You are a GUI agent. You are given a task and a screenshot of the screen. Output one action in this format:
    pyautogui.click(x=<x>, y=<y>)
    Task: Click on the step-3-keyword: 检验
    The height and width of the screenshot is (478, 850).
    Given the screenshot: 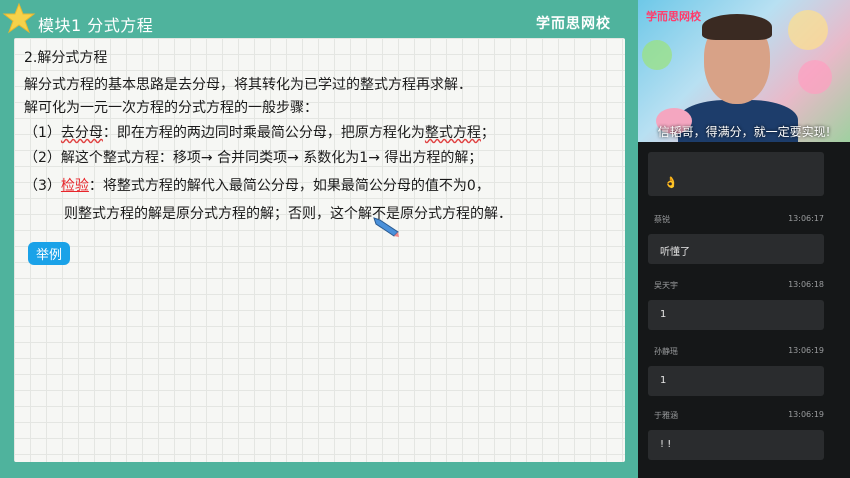 What is the action you would take?
    pyautogui.click(x=74, y=186)
    